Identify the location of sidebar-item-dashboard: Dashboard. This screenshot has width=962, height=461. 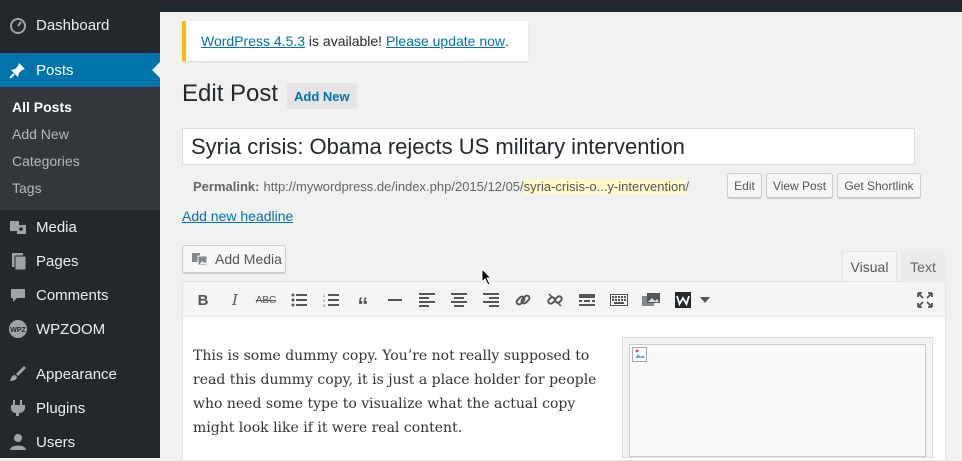
(80, 25).